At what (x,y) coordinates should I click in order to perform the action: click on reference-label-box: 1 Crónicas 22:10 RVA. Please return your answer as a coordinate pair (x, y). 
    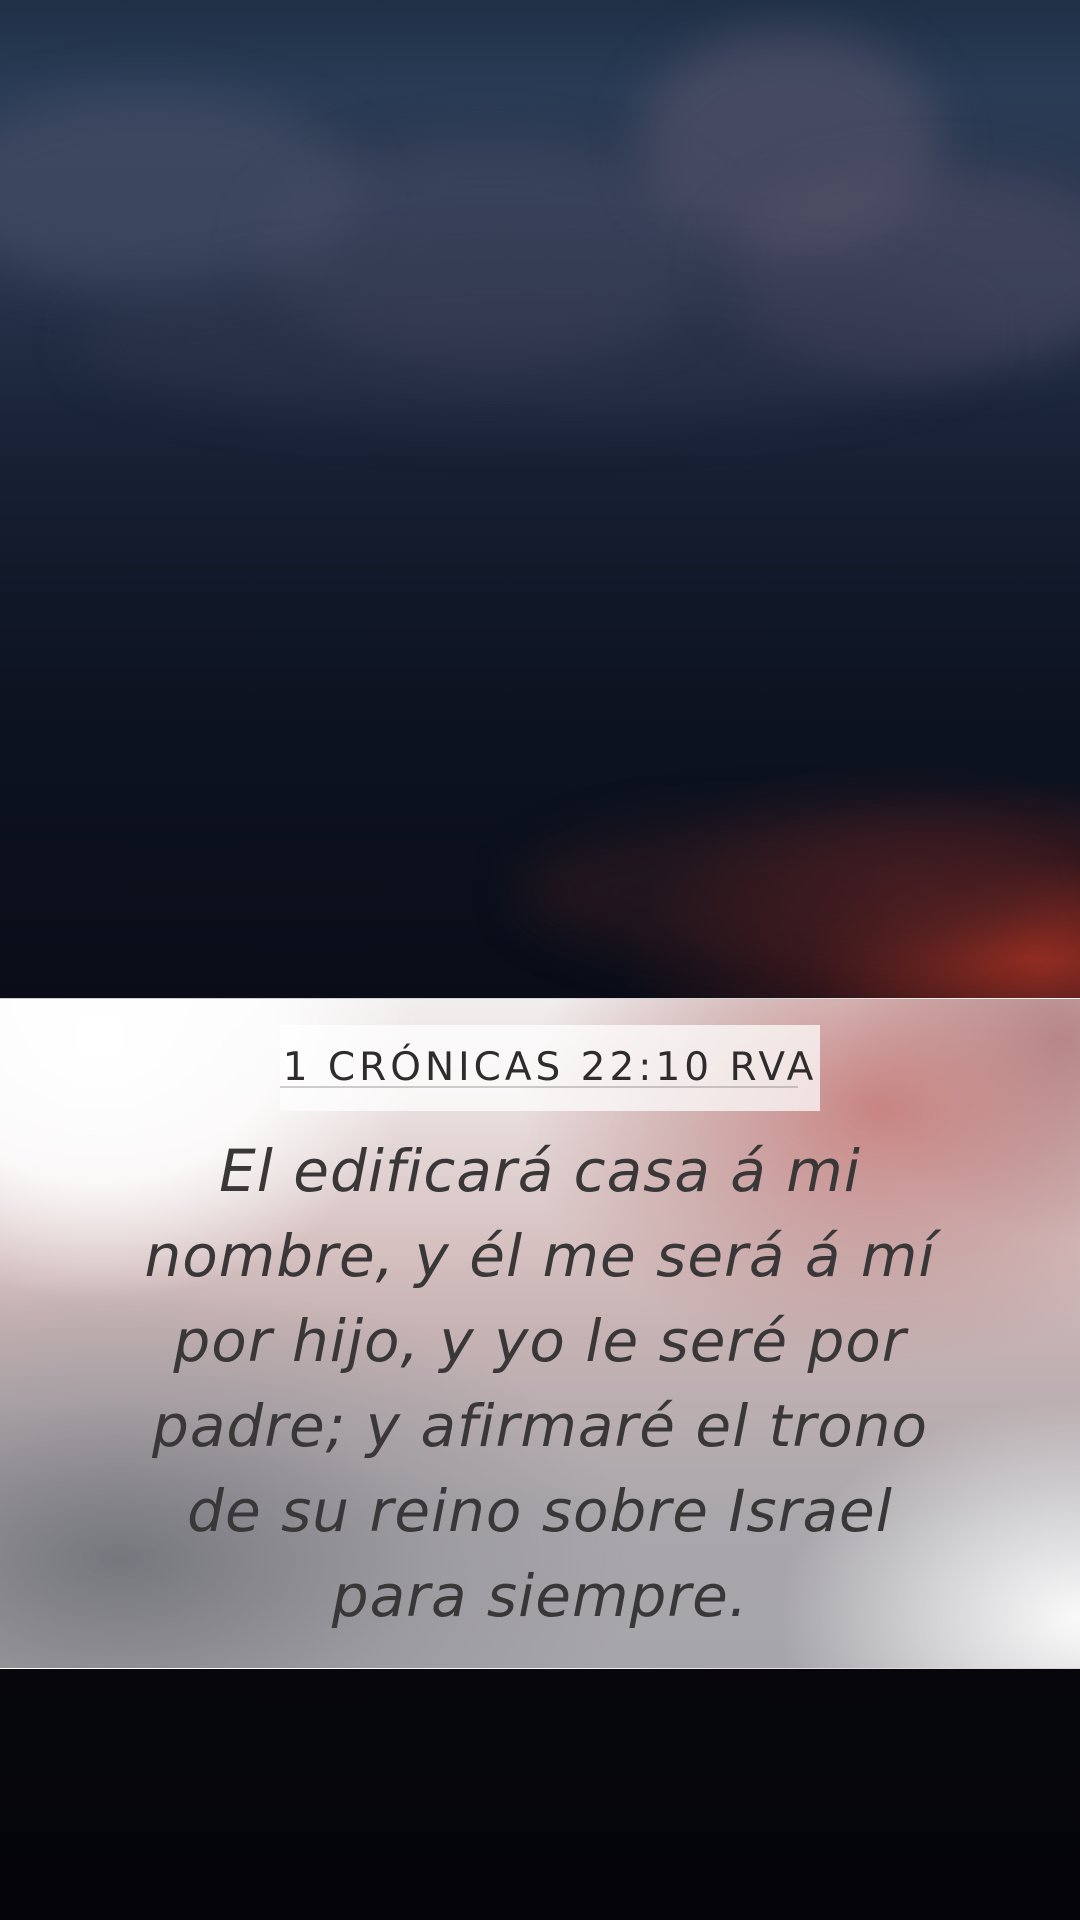
    Looking at the image, I should click on (550, 1068).